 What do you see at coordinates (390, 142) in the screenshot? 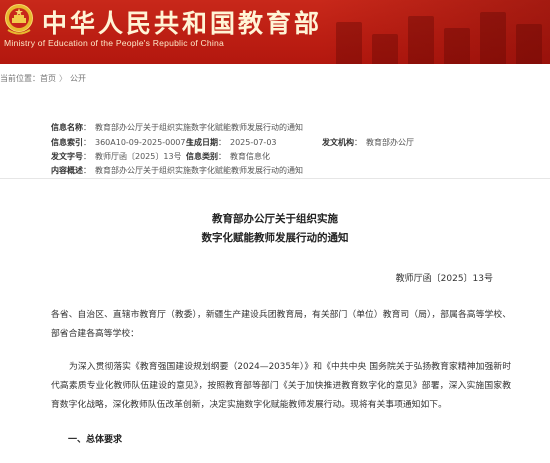
I see `meta-issuer-value: 教育部办公厅` at bounding box center [390, 142].